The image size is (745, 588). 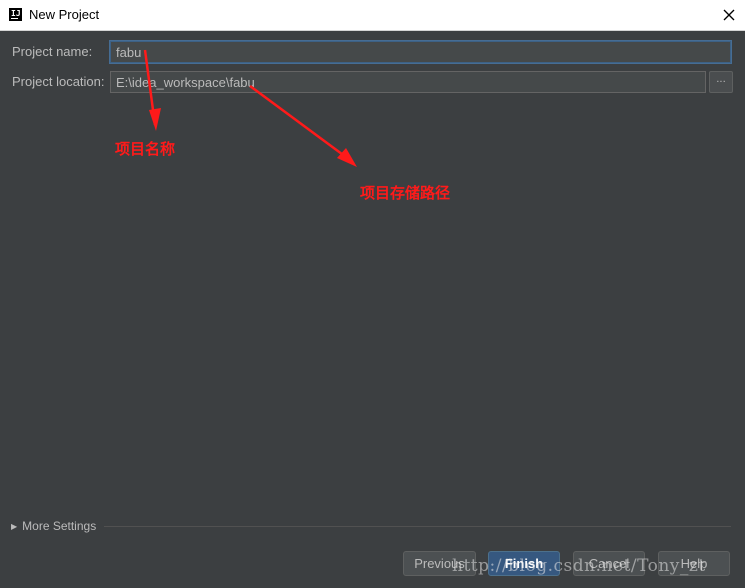 I want to click on arrow-to-location, so click(x=303, y=125).